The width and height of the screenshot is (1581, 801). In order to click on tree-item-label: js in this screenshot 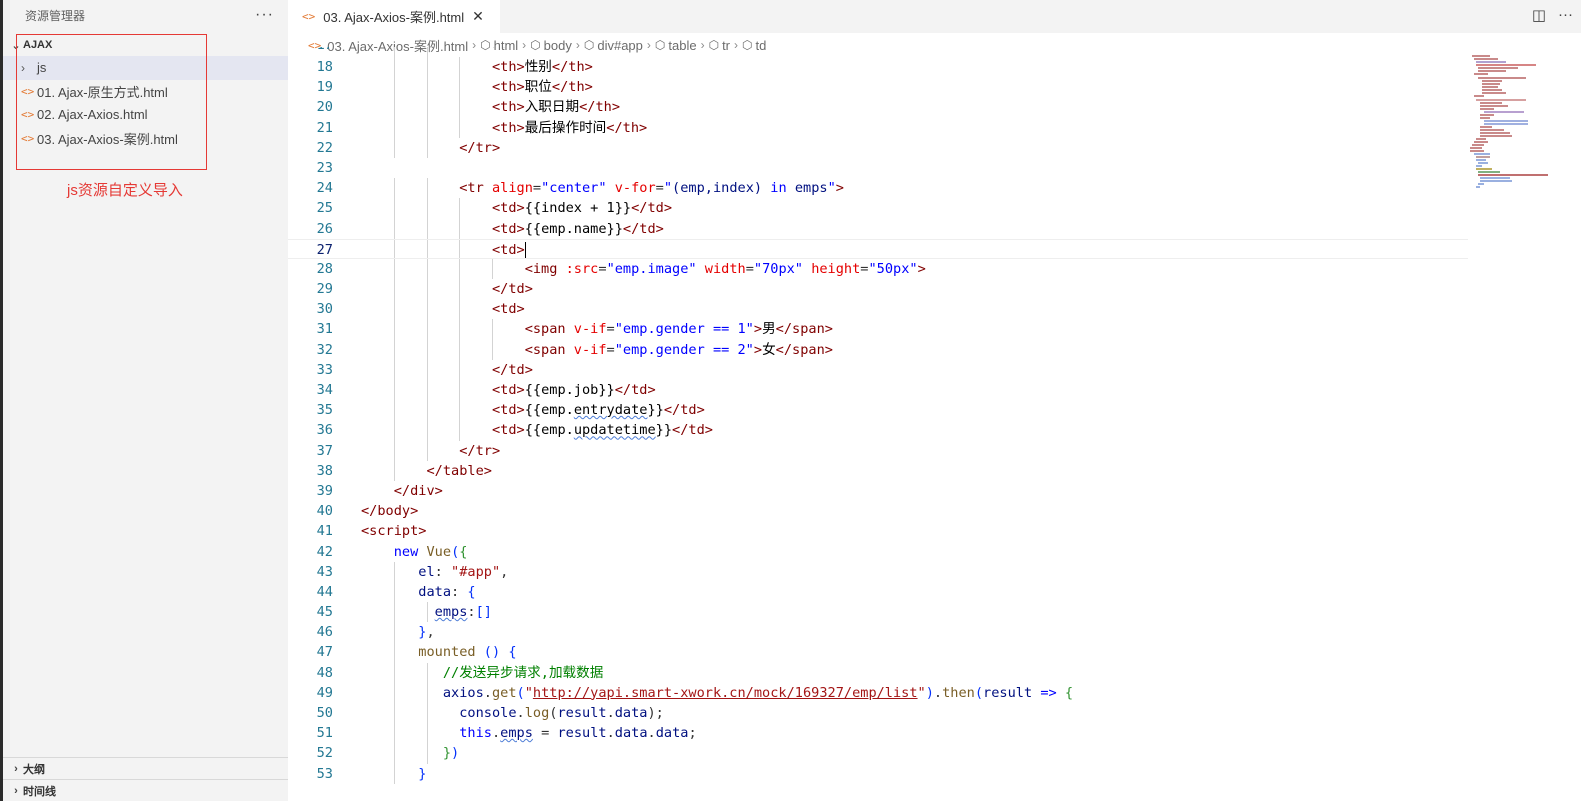, I will do `click(42, 68)`.